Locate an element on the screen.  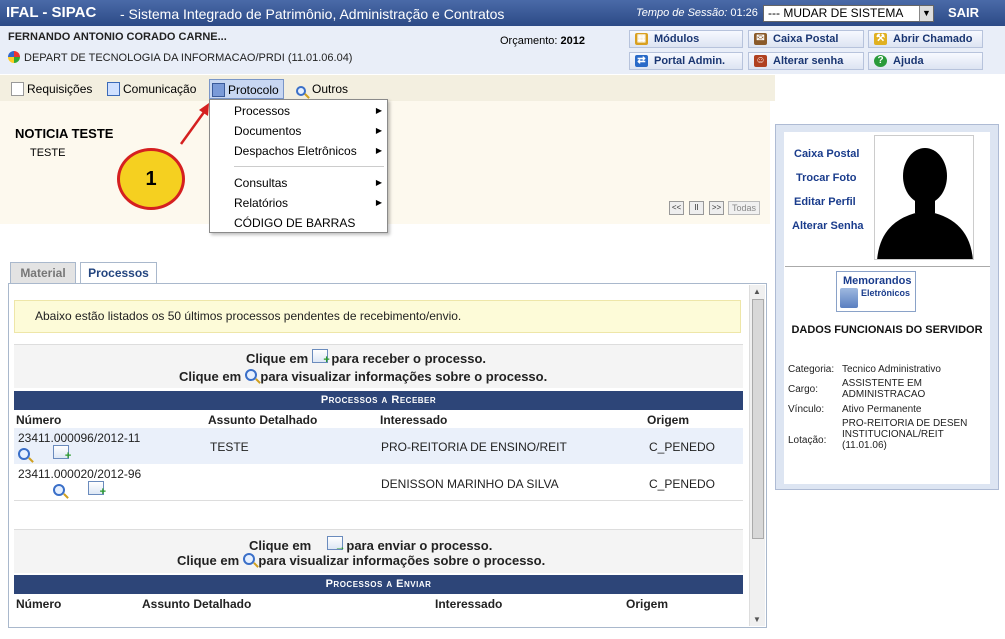
memorandos-button: Memorandos Eletrônicos is located at coordinates (876, 291).